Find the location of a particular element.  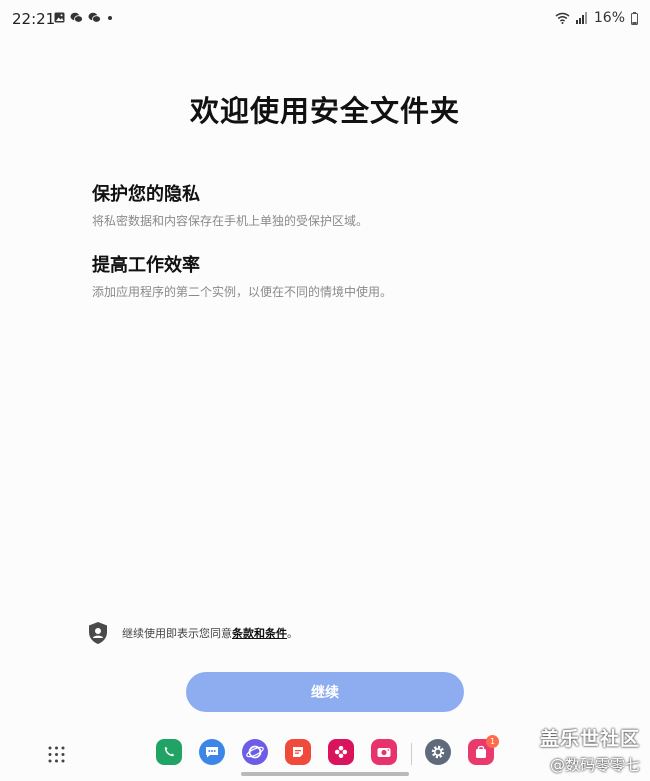

signal-icon is located at coordinates (581, 18).